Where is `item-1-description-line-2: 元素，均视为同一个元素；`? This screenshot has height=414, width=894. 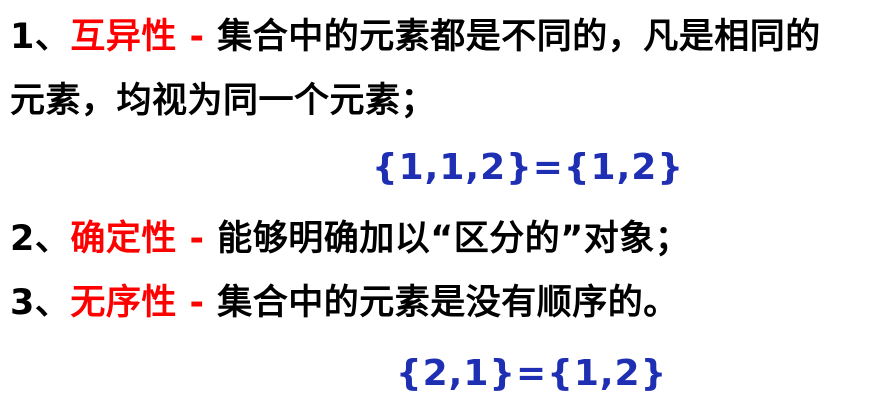
item-1-description-line-2: 元素，均视为同一个元素； is located at coordinates (223, 101).